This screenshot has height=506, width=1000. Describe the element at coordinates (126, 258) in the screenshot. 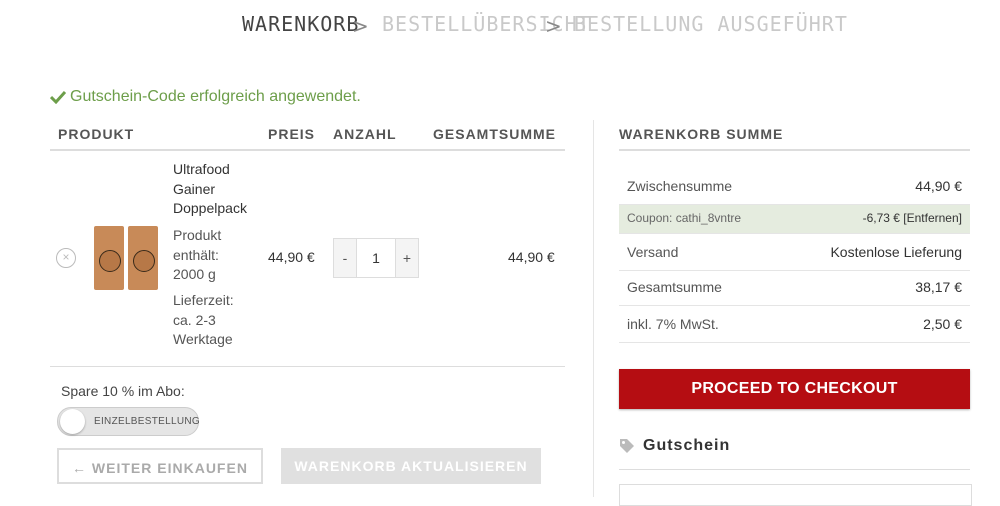

I see `product-image` at that location.